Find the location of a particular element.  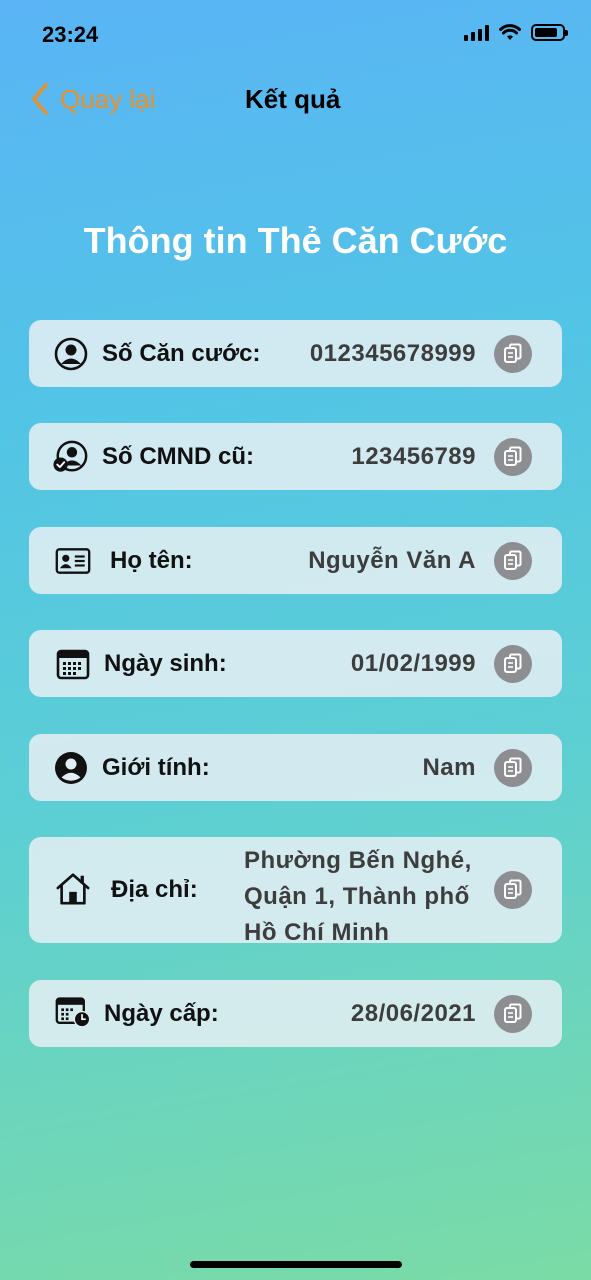

page-title: Thông tin Thẻ Căn Cước is located at coordinates (295, 240).